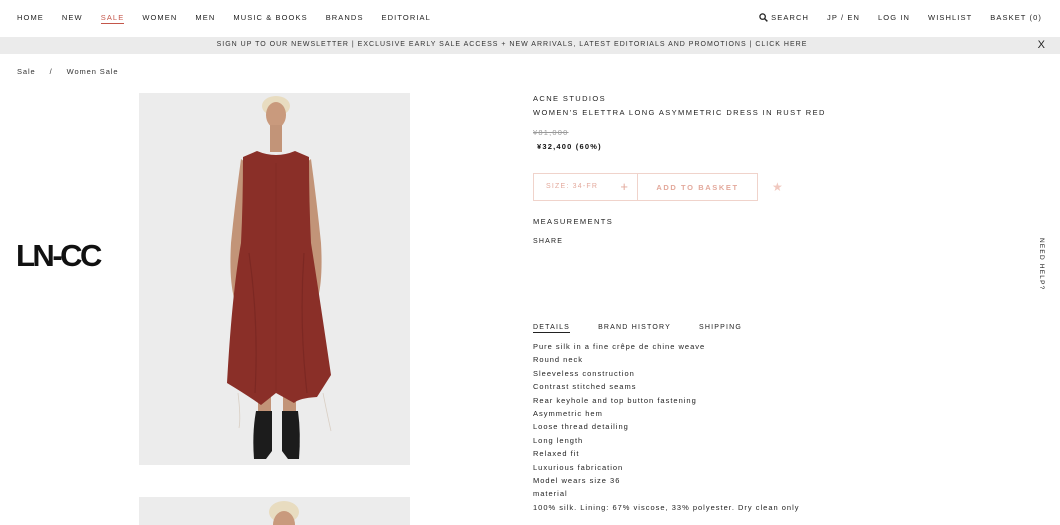  Describe the element at coordinates (777, 187) in the screenshot. I see `wishlist-star-icon: ★` at that location.